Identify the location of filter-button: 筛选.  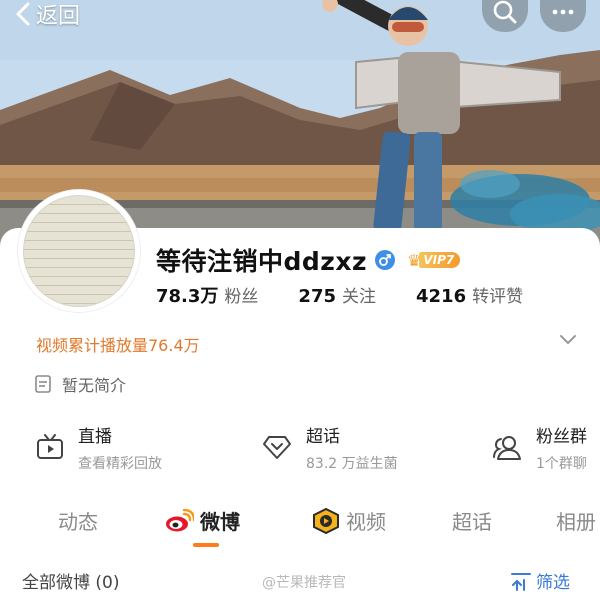
(540, 580).